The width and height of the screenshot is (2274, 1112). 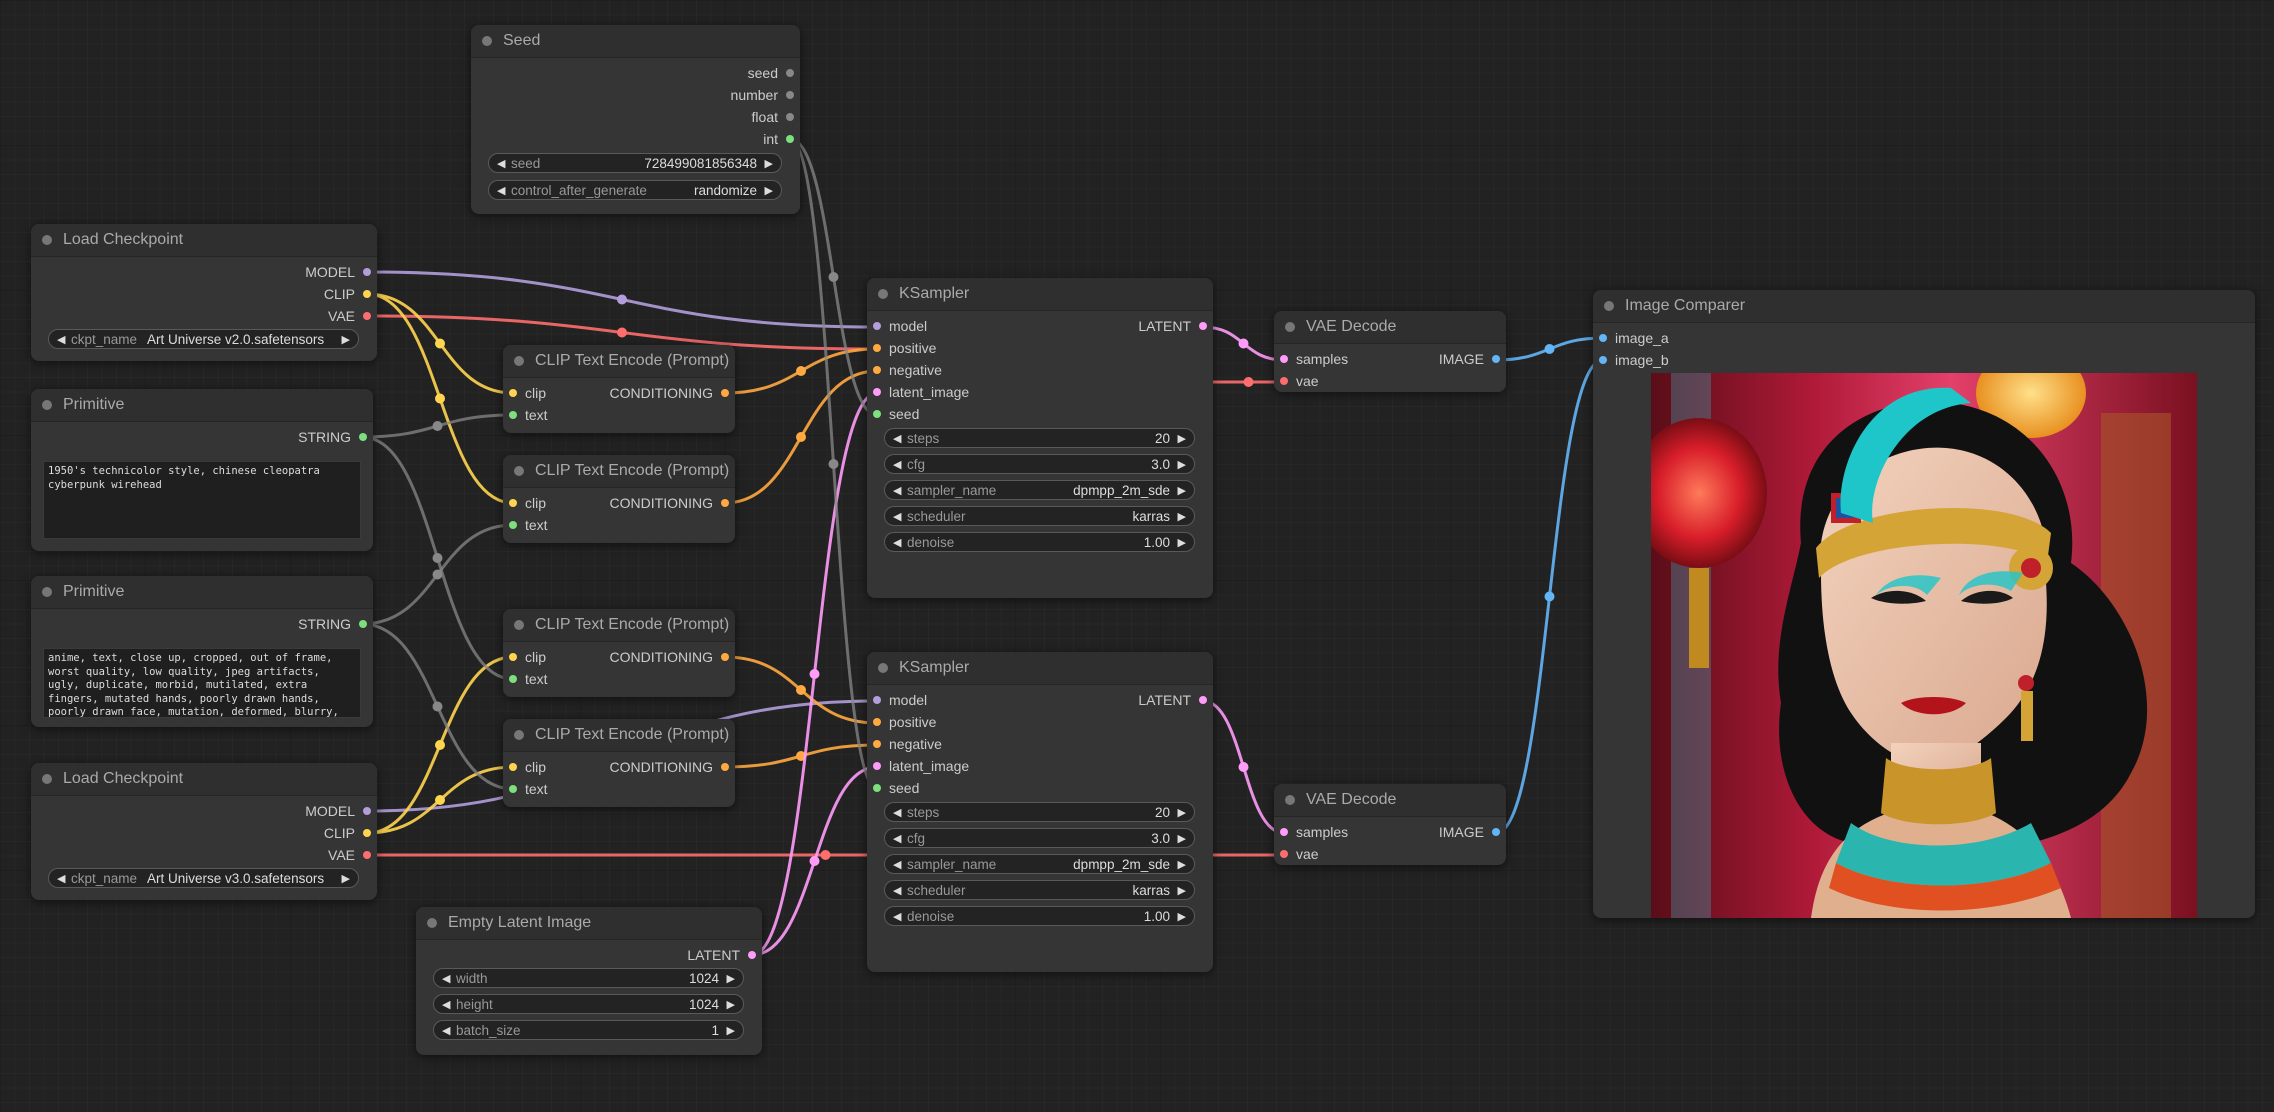 What do you see at coordinates (588, 1004) in the screenshot?
I see `height-widget: ◀ height 1024 ▶` at bounding box center [588, 1004].